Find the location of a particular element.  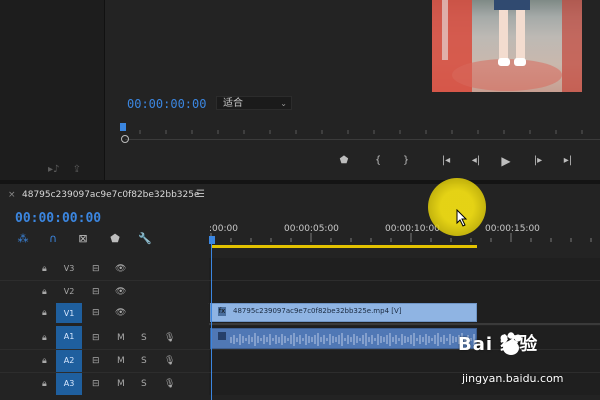

go-to-out-icon: ▸| is located at coordinates (568, 161).